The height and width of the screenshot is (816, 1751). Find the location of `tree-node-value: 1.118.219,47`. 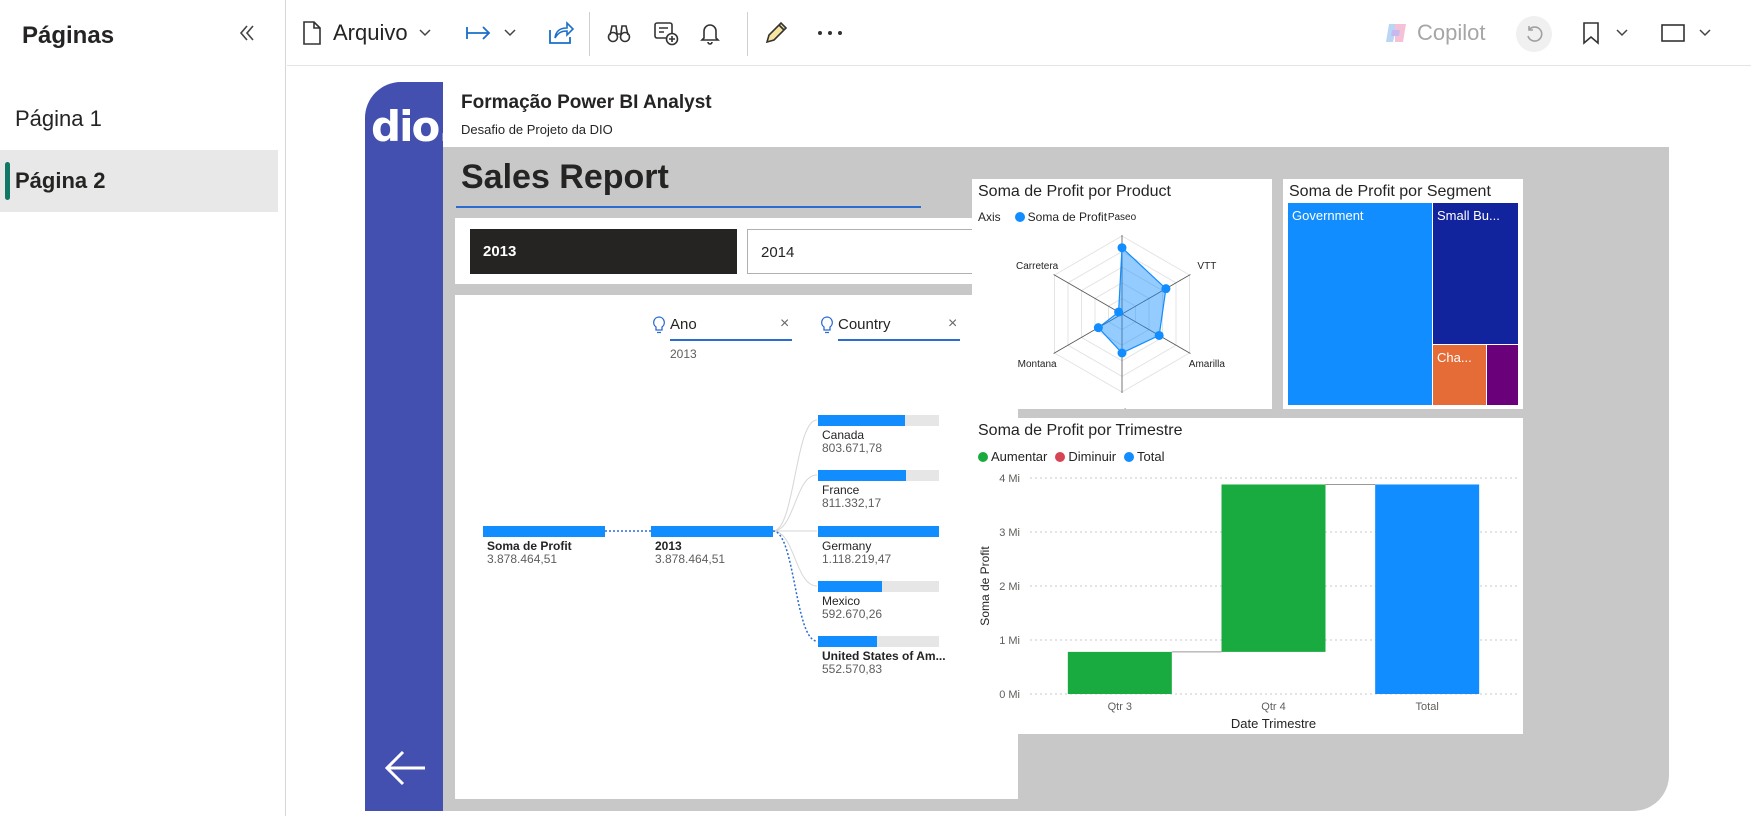

tree-node-value: 1.118.219,47 is located at coordinates (857, 559).